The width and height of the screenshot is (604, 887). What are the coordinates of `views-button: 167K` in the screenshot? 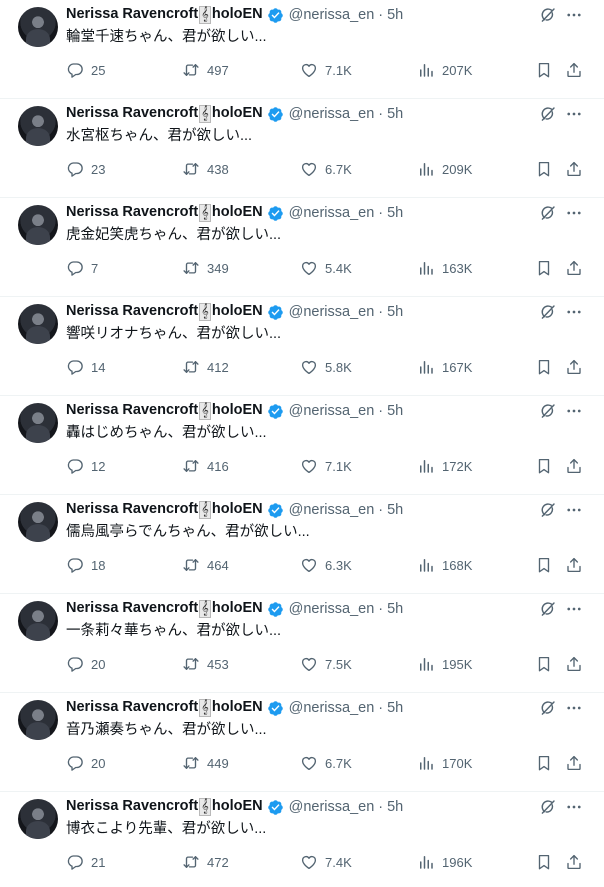 It's located at (444, 367).